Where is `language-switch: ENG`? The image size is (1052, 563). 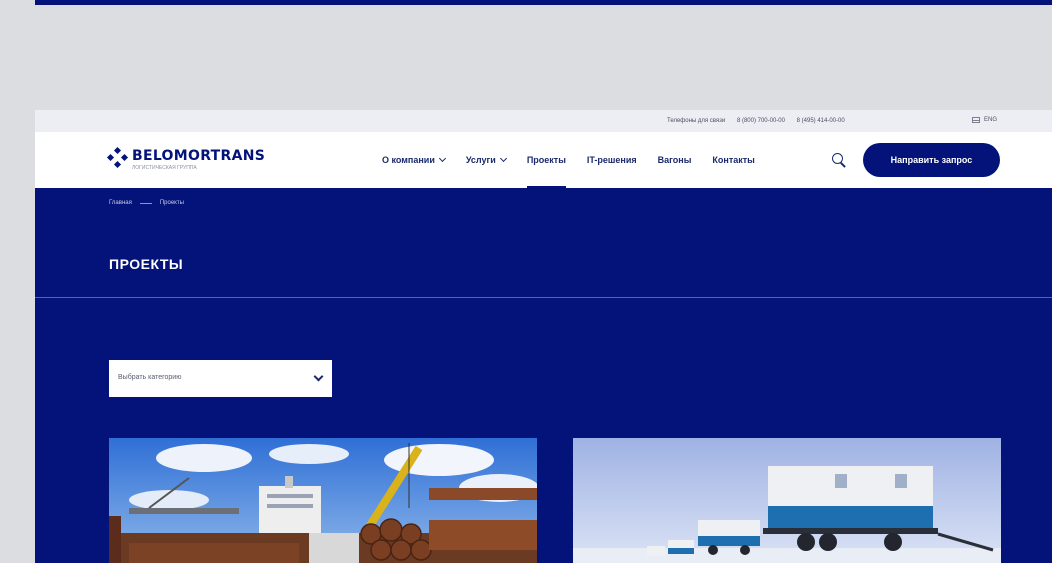
language-switch: ENG is located at coordinates (984, 120).